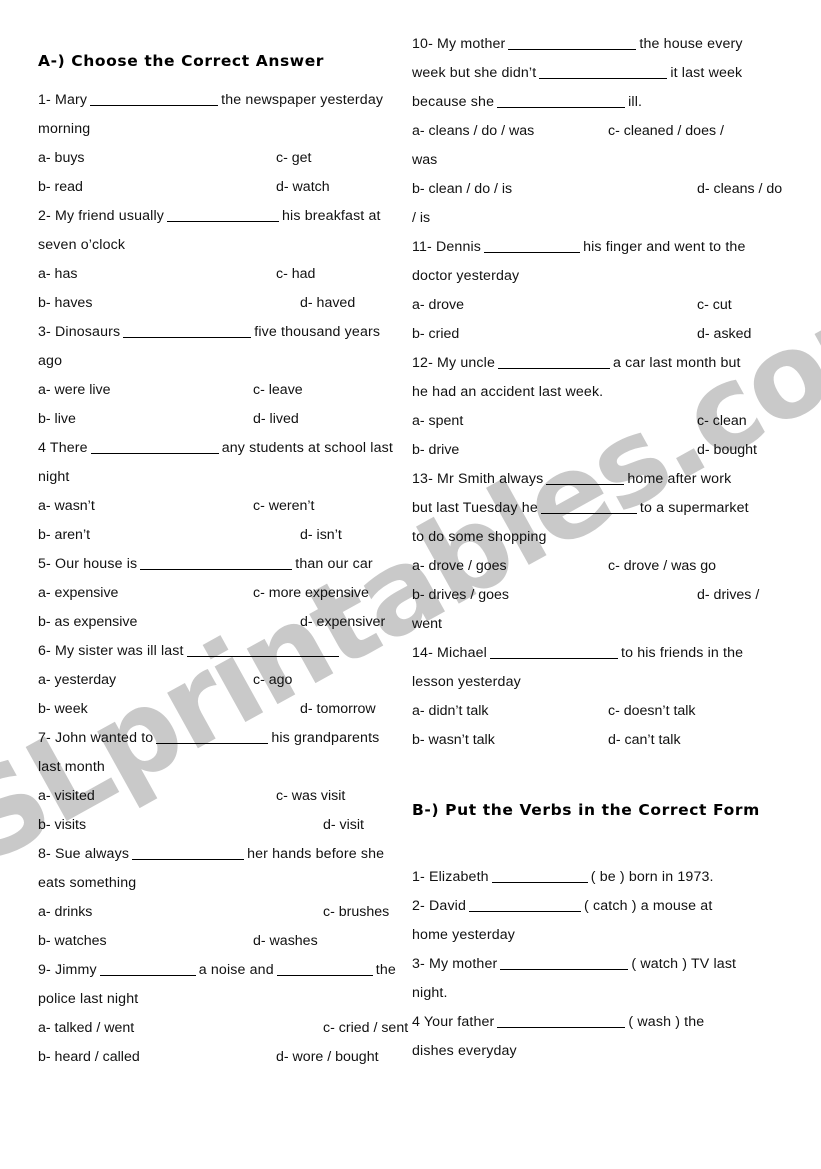  I want to click on q14-option-a: a- didn’t talk, so click(450, 711).